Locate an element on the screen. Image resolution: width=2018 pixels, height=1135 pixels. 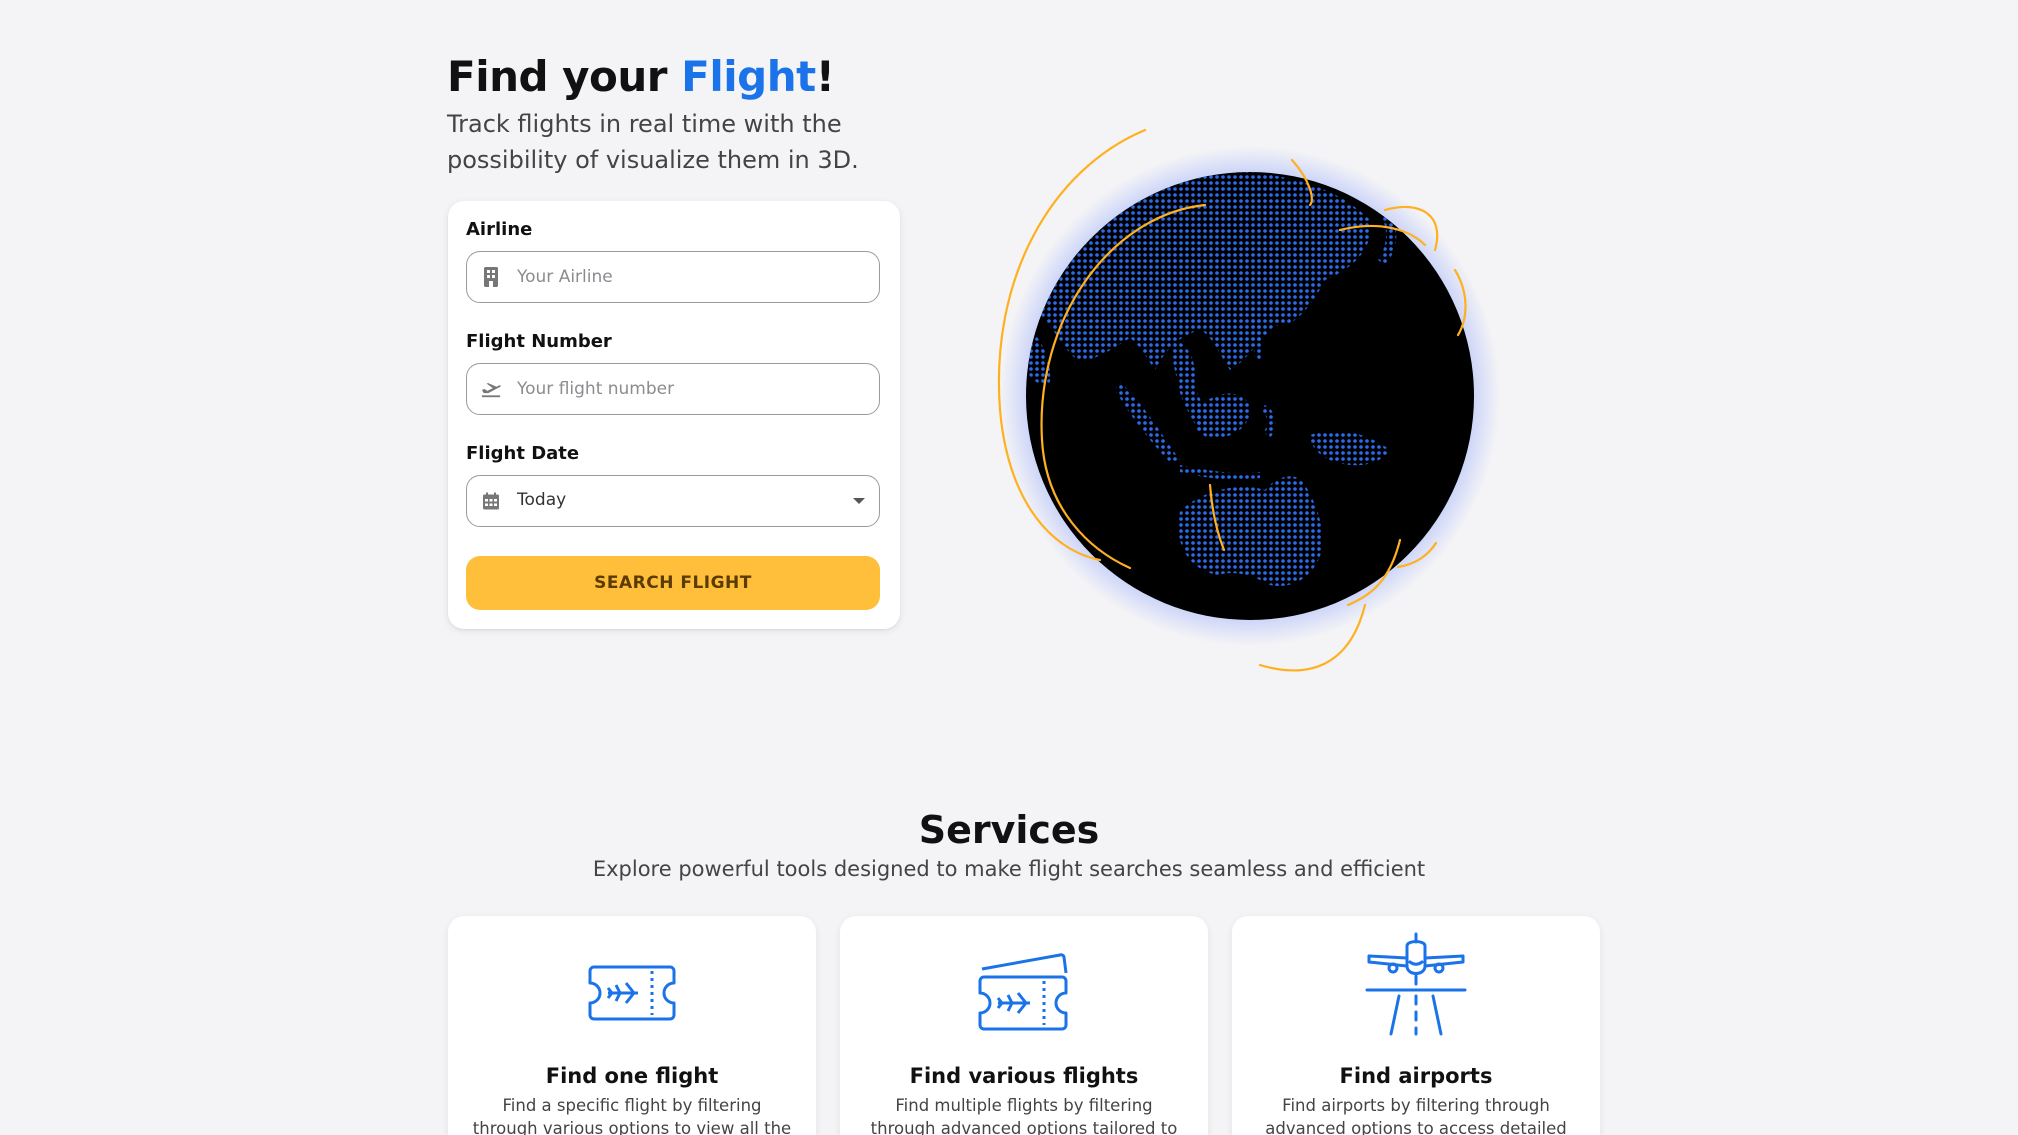
flight-number-field is located at coordinates (673, 389).